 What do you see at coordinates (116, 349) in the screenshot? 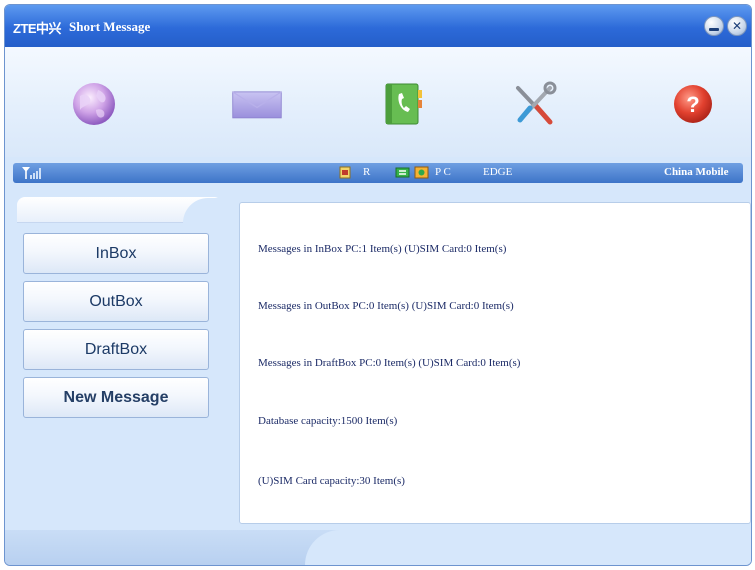
I see `draftbox-button: DraftBox` at bounding box center [116, 349].